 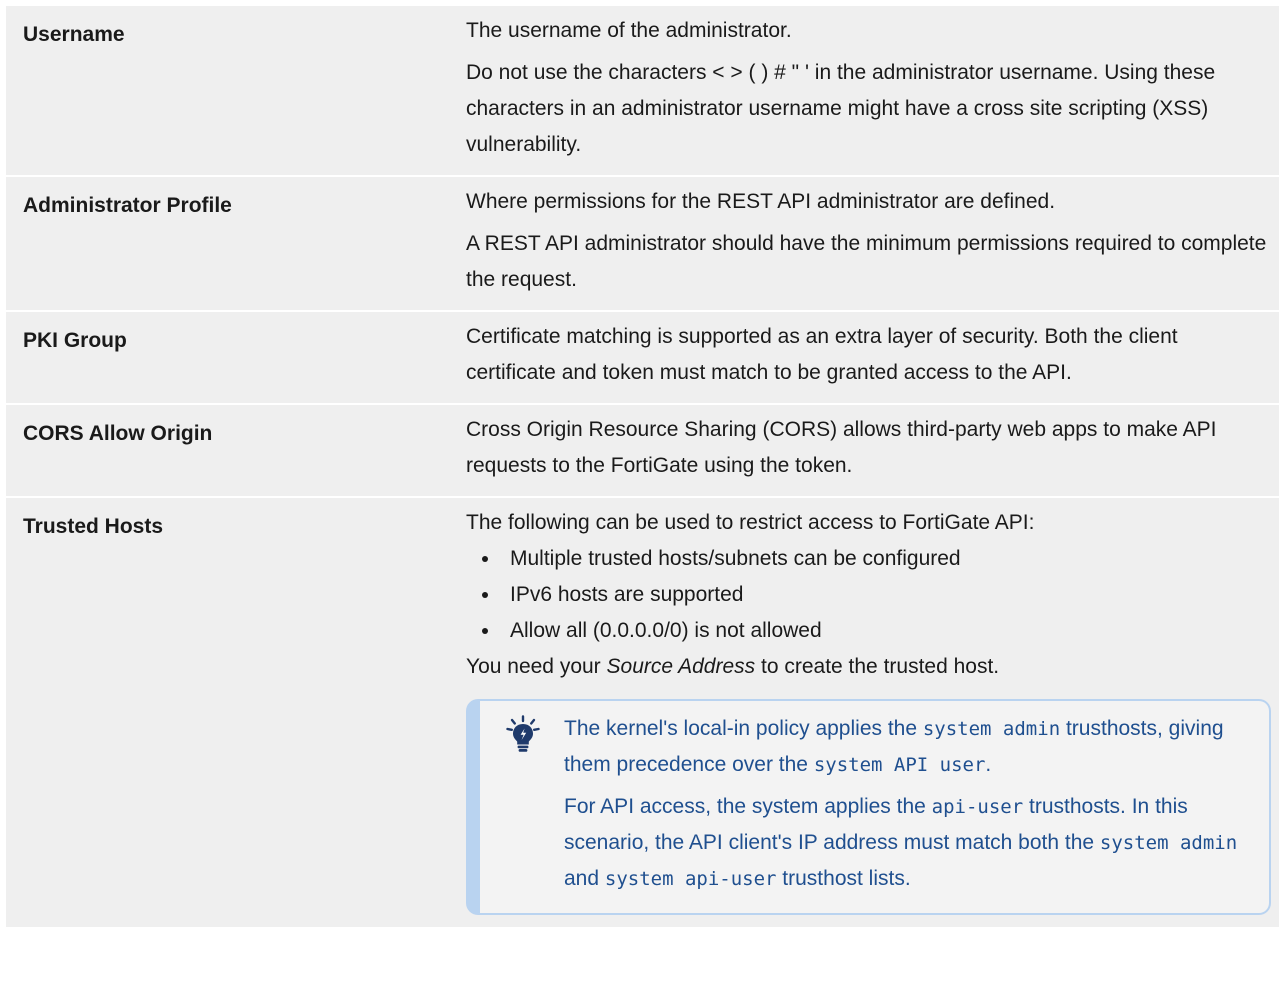 I want to click on note-text: For API access, the system applies the, so click(x=748, y=806).